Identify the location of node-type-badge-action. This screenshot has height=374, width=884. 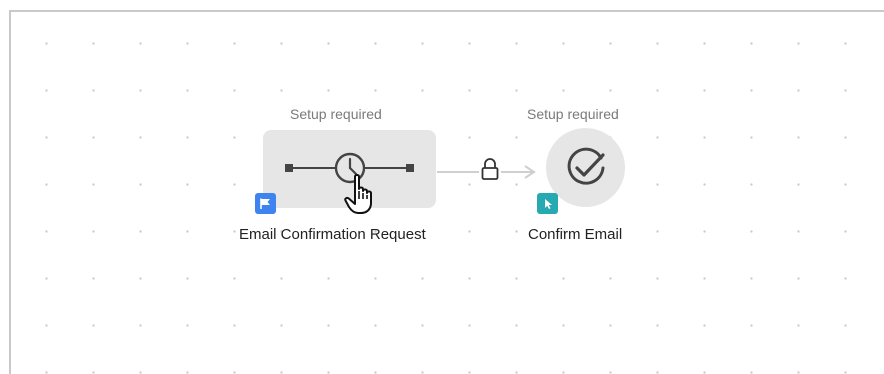
(547, 203).